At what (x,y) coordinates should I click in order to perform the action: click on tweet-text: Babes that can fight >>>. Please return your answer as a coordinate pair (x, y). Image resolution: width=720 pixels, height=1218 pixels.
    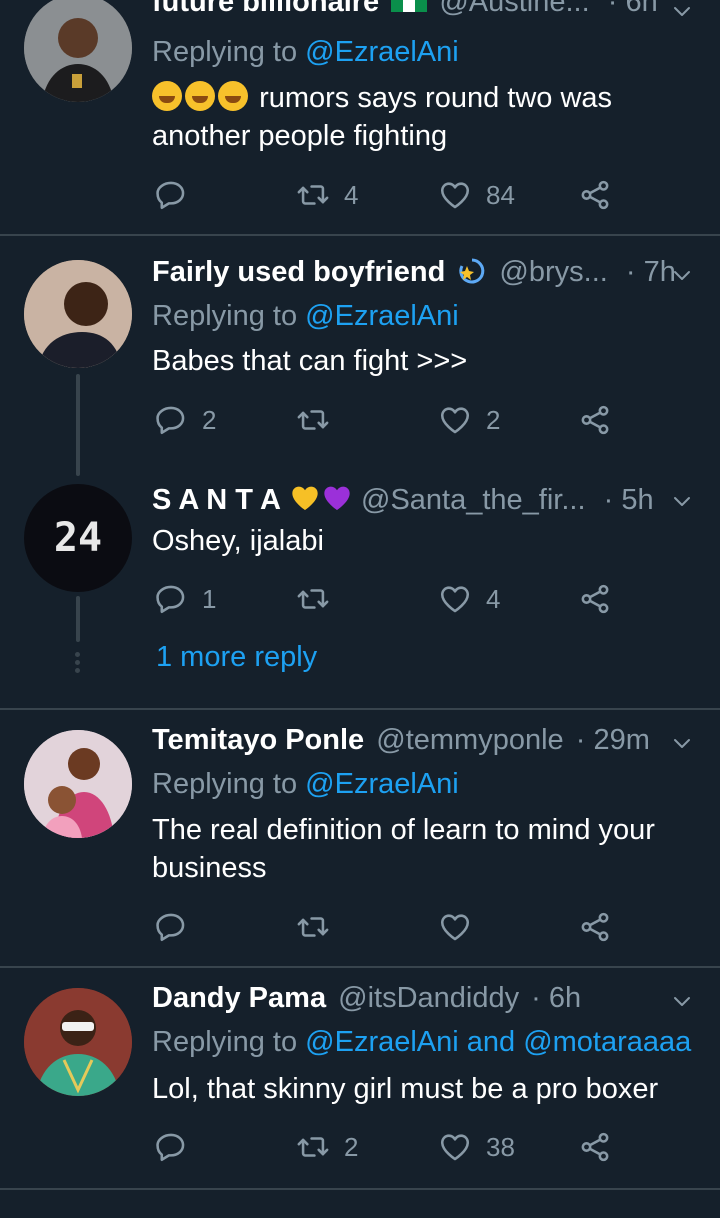
    Looking at the image, I should click on (310, 361).